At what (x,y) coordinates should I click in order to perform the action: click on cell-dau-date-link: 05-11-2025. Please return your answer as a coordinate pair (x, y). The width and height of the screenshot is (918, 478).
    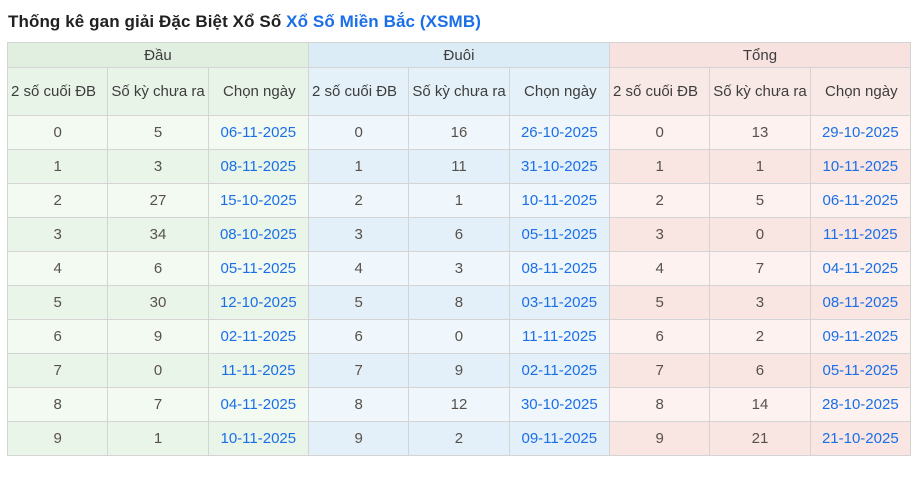
    Looking at the image, I should click on (259, 268).